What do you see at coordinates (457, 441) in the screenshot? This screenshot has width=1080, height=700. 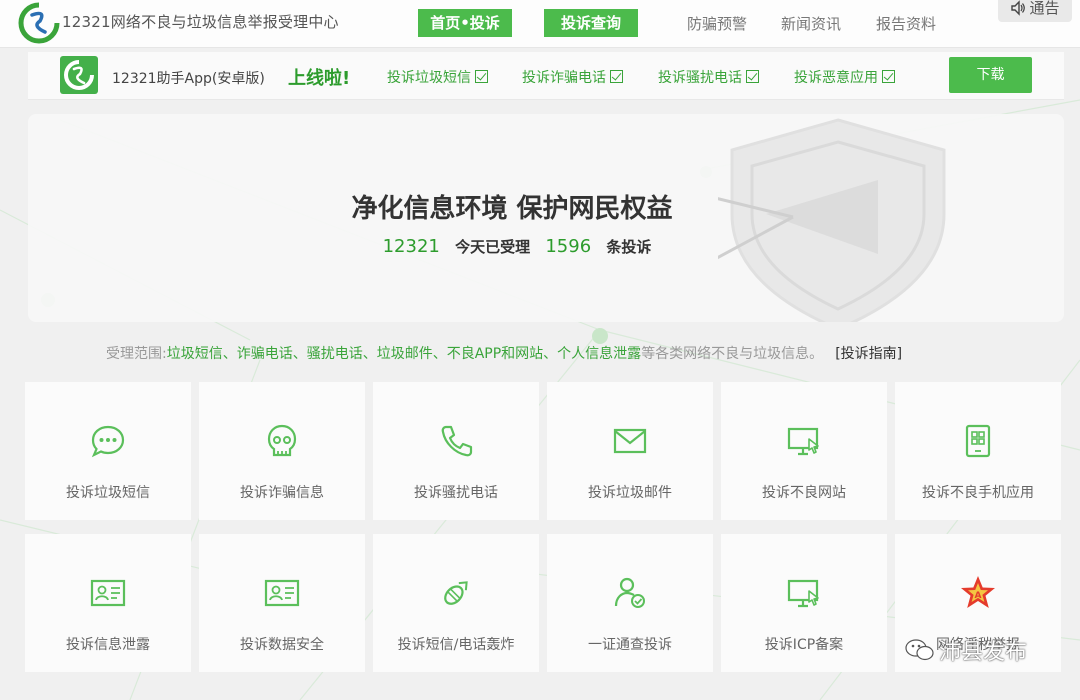 I see `phone-icon` at bounding box center [457, 441].